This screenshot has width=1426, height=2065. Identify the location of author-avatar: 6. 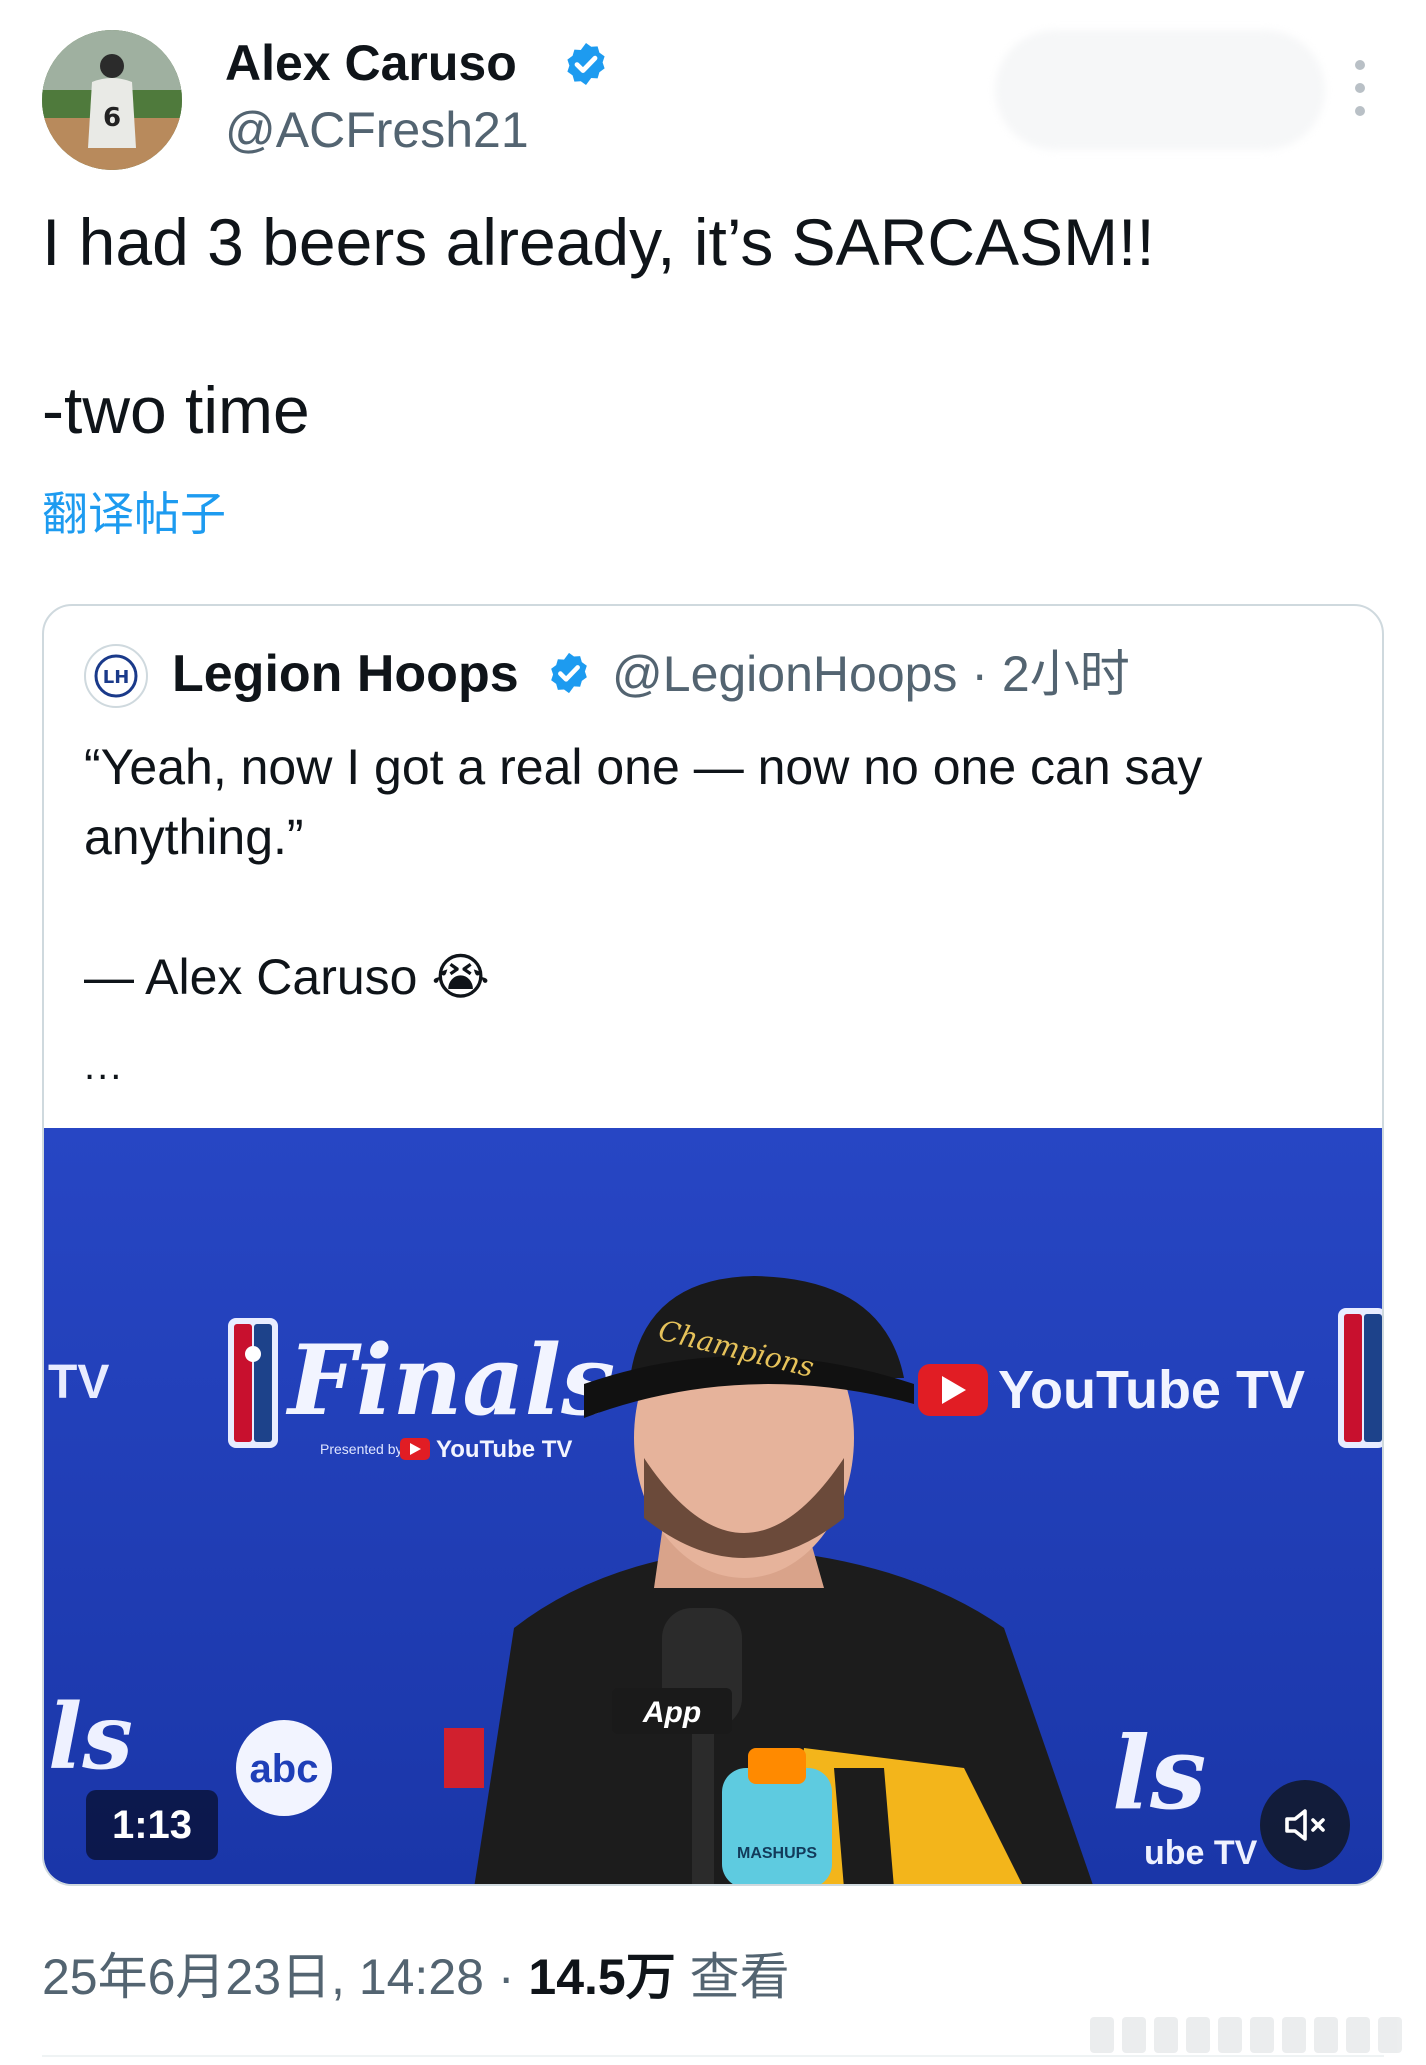
(112, 100).